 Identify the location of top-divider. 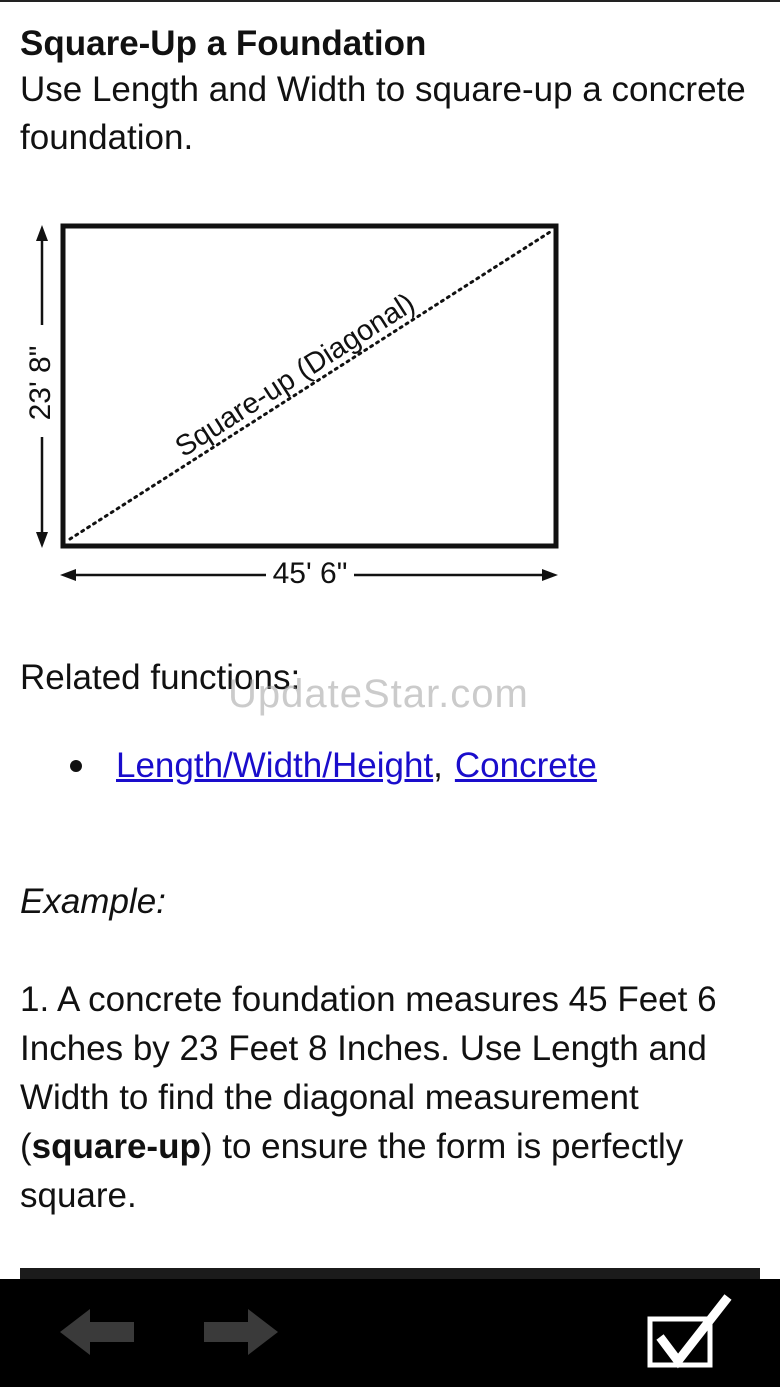
(390, 1).